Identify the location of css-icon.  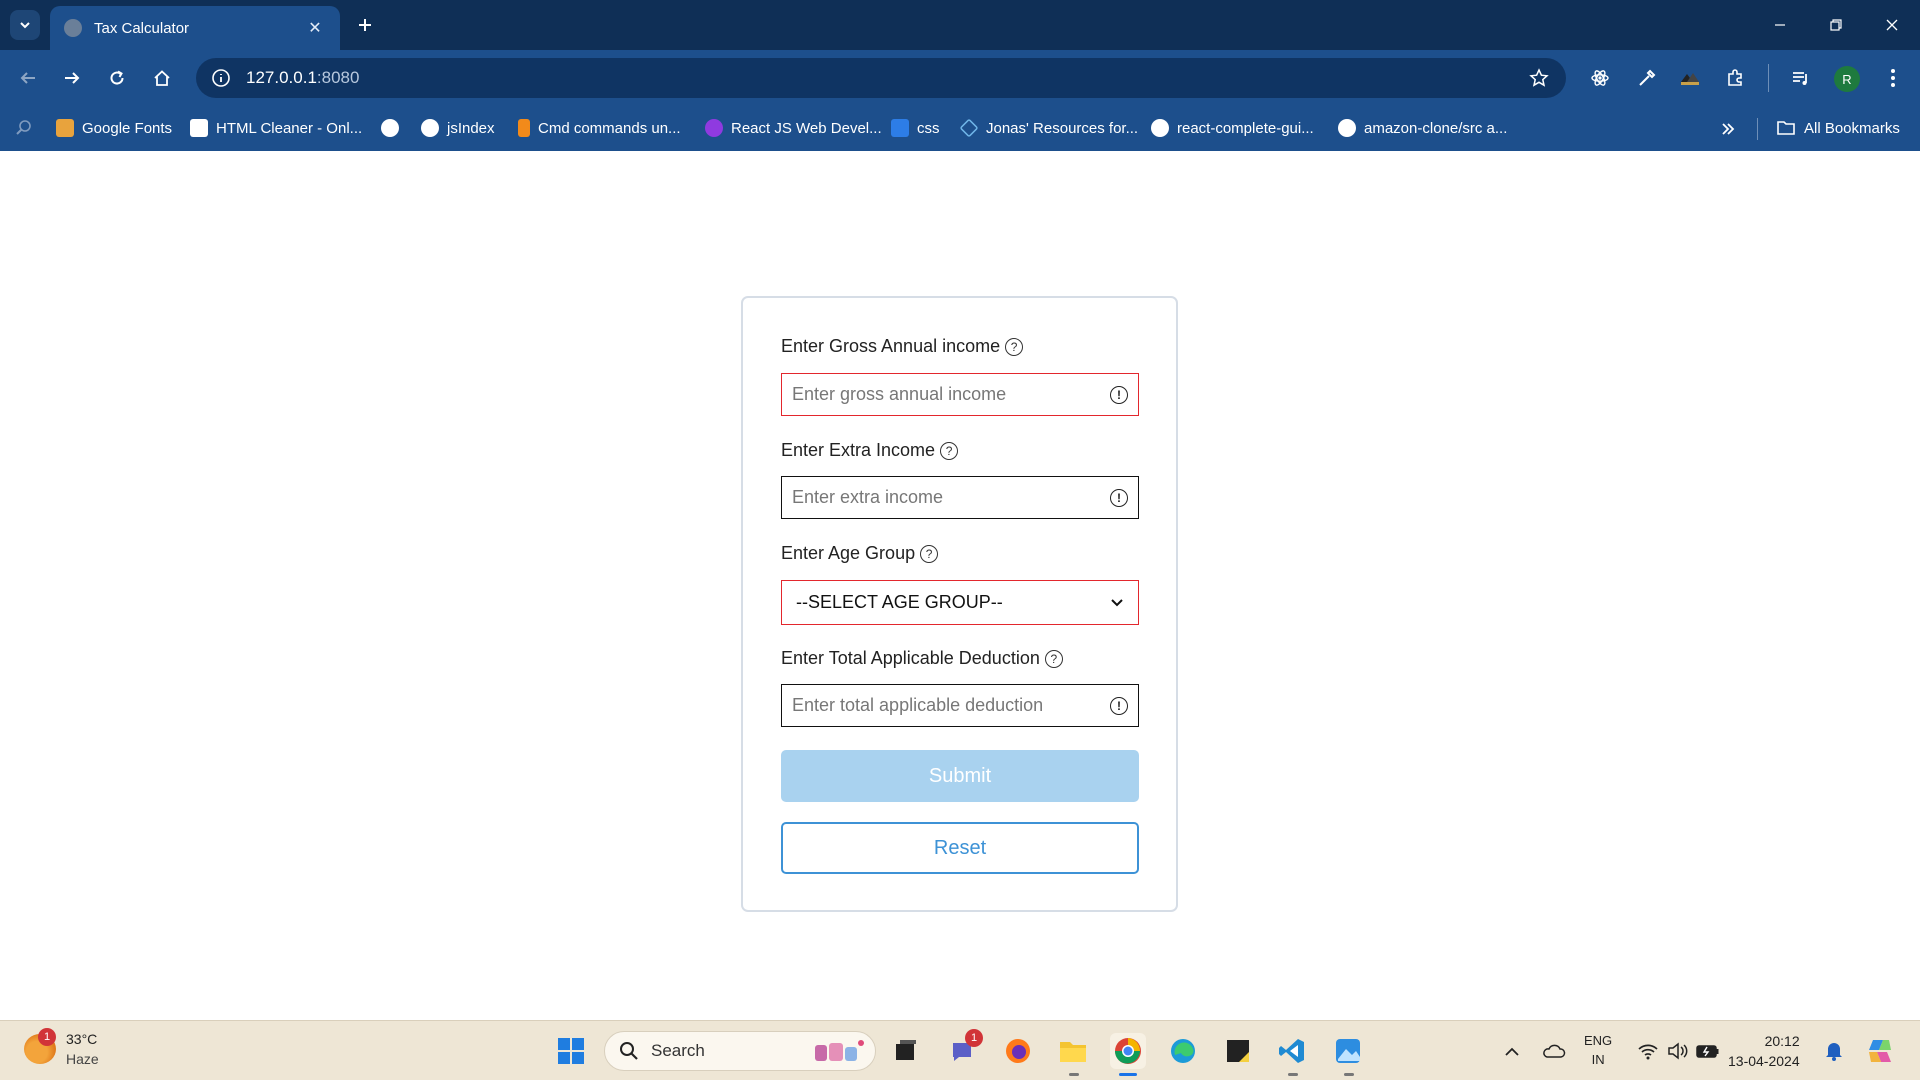
(900, 128).